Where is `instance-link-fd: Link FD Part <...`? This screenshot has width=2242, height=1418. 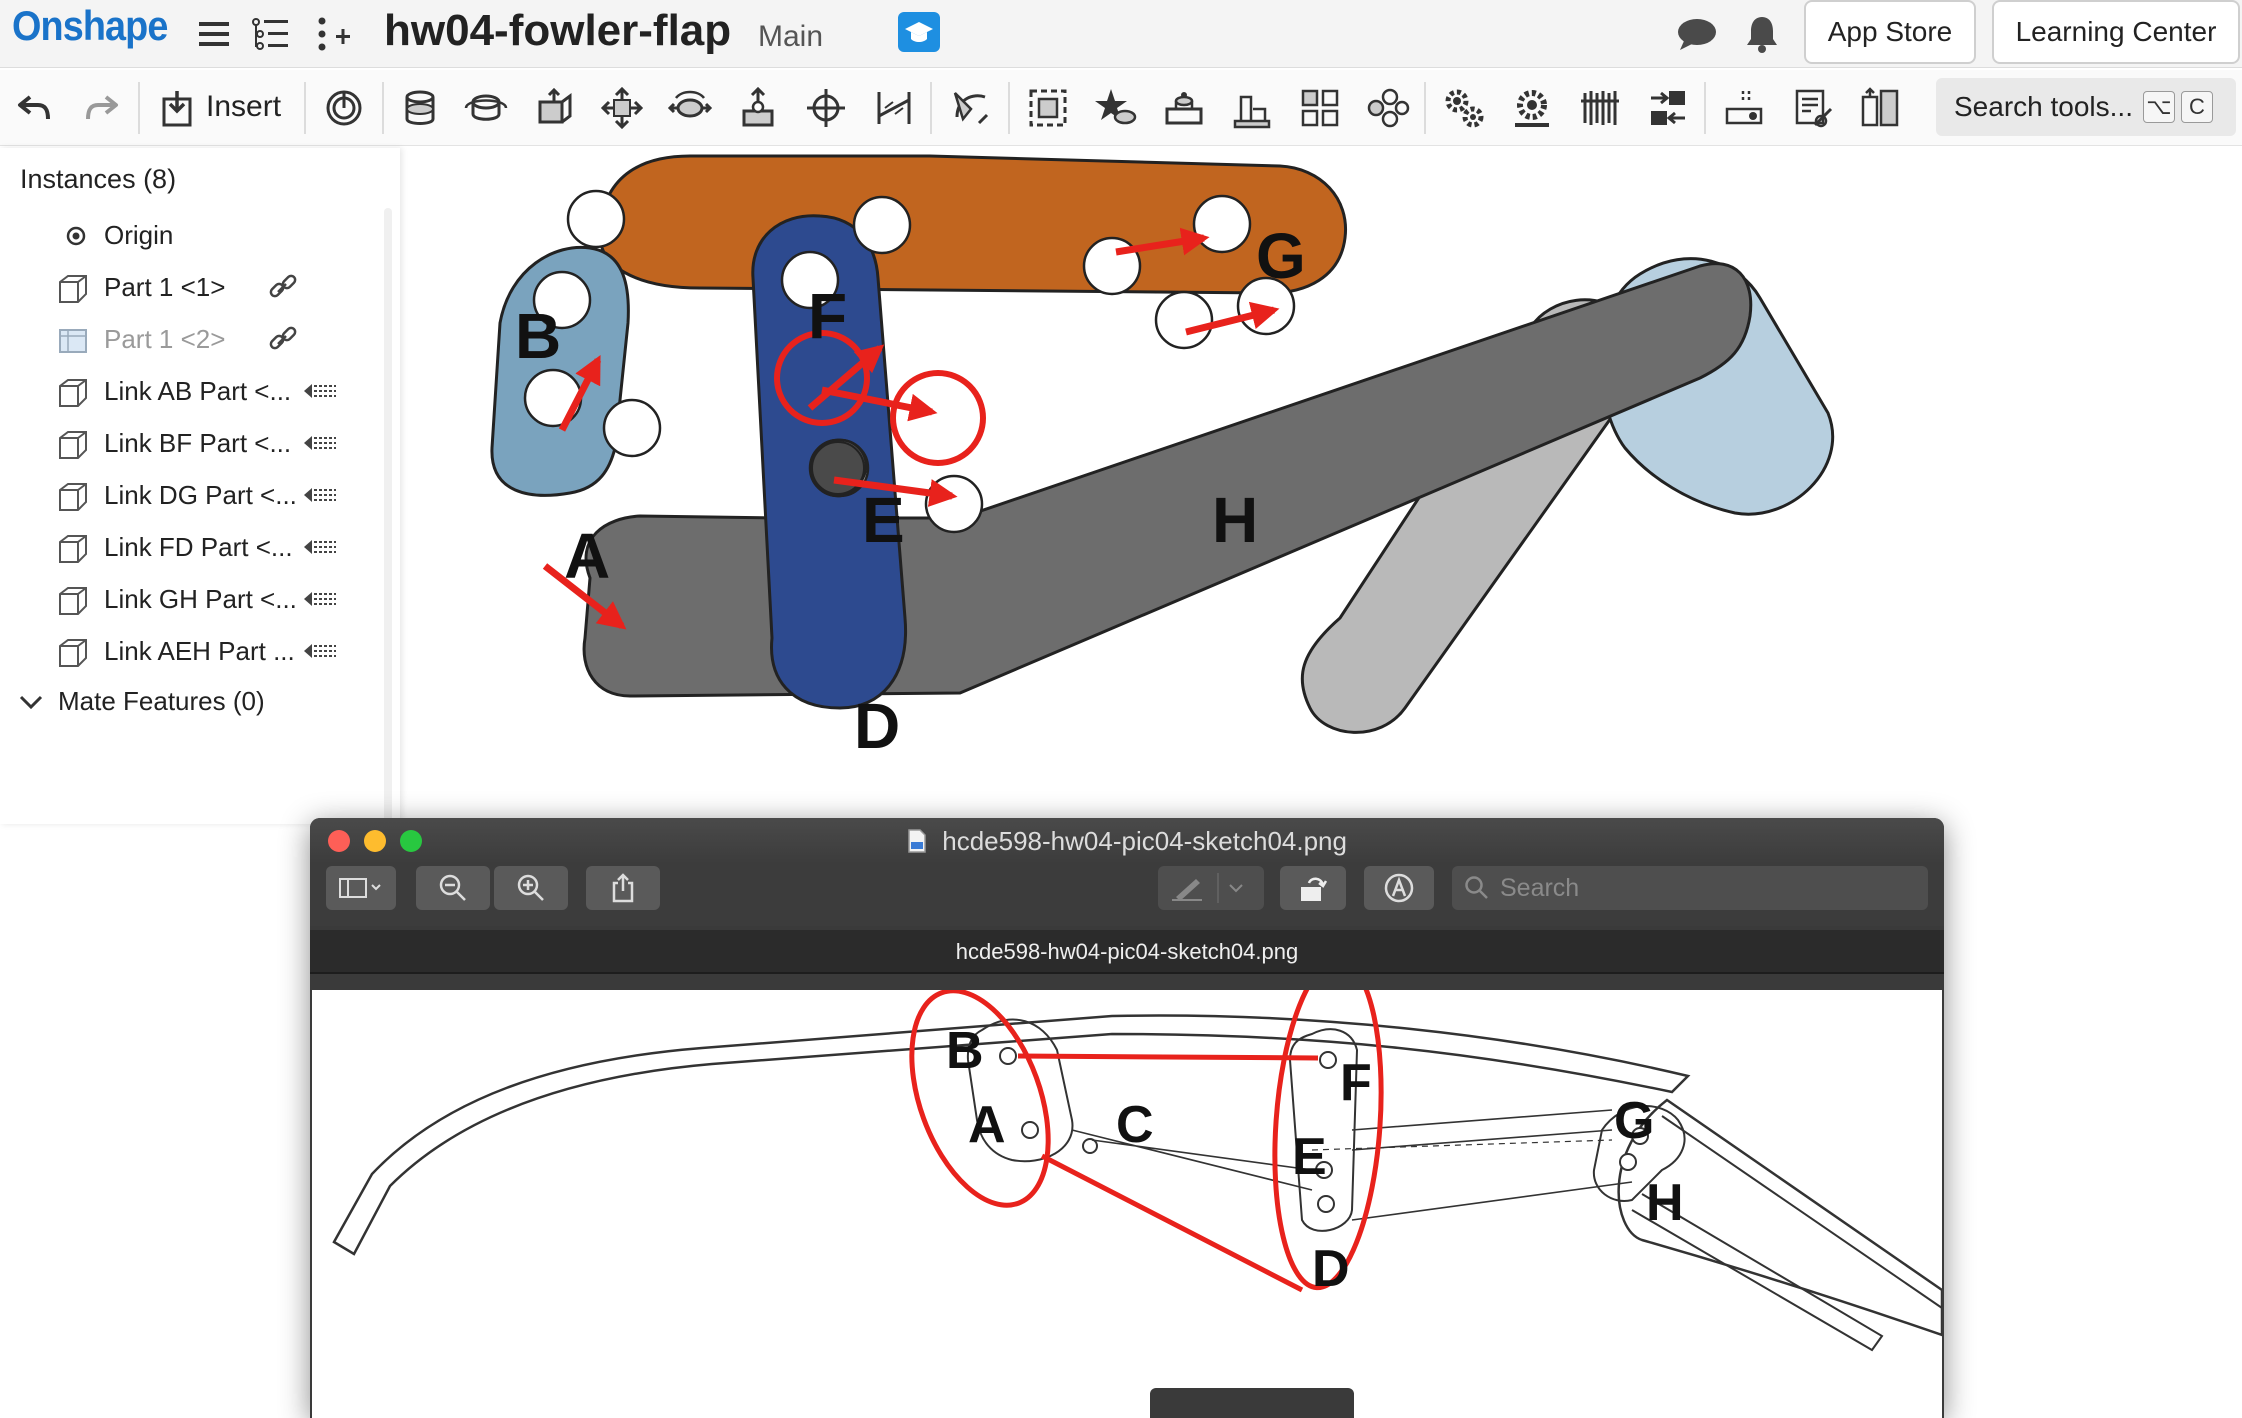 instance-link-fd: Link FD Part <... is located at coordinates (190, 548).